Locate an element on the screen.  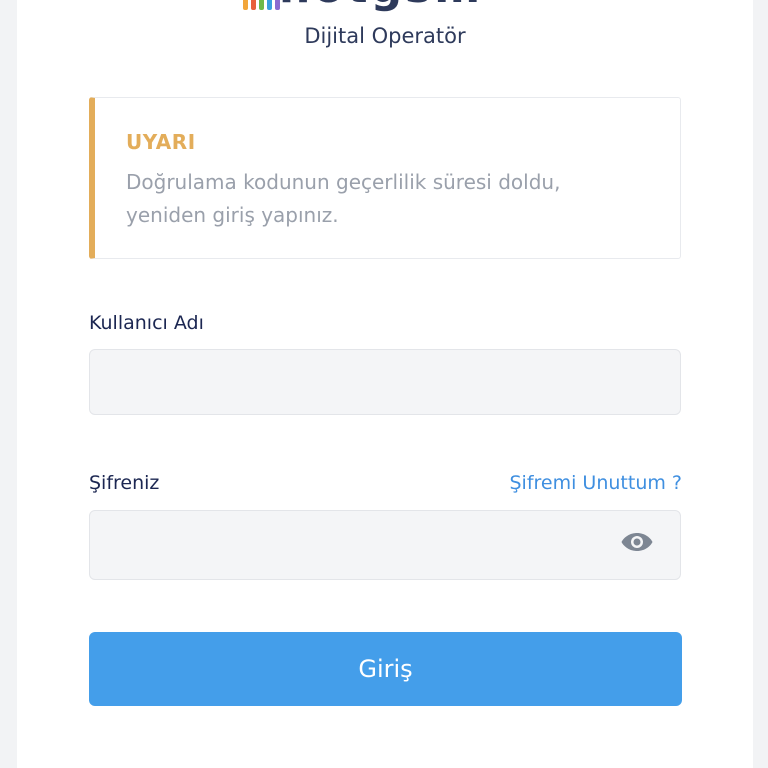
username-input is located at coordinates (385, 382).